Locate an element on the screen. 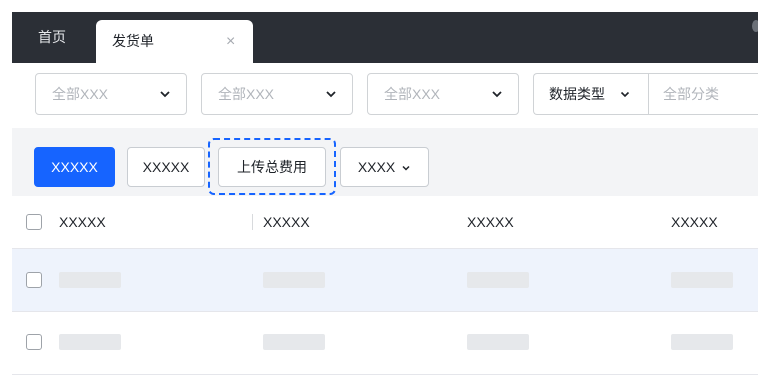 The width and height of the screenshot is (758, 375). column-header-1: XXXXX is located at coordinates (82, 222).